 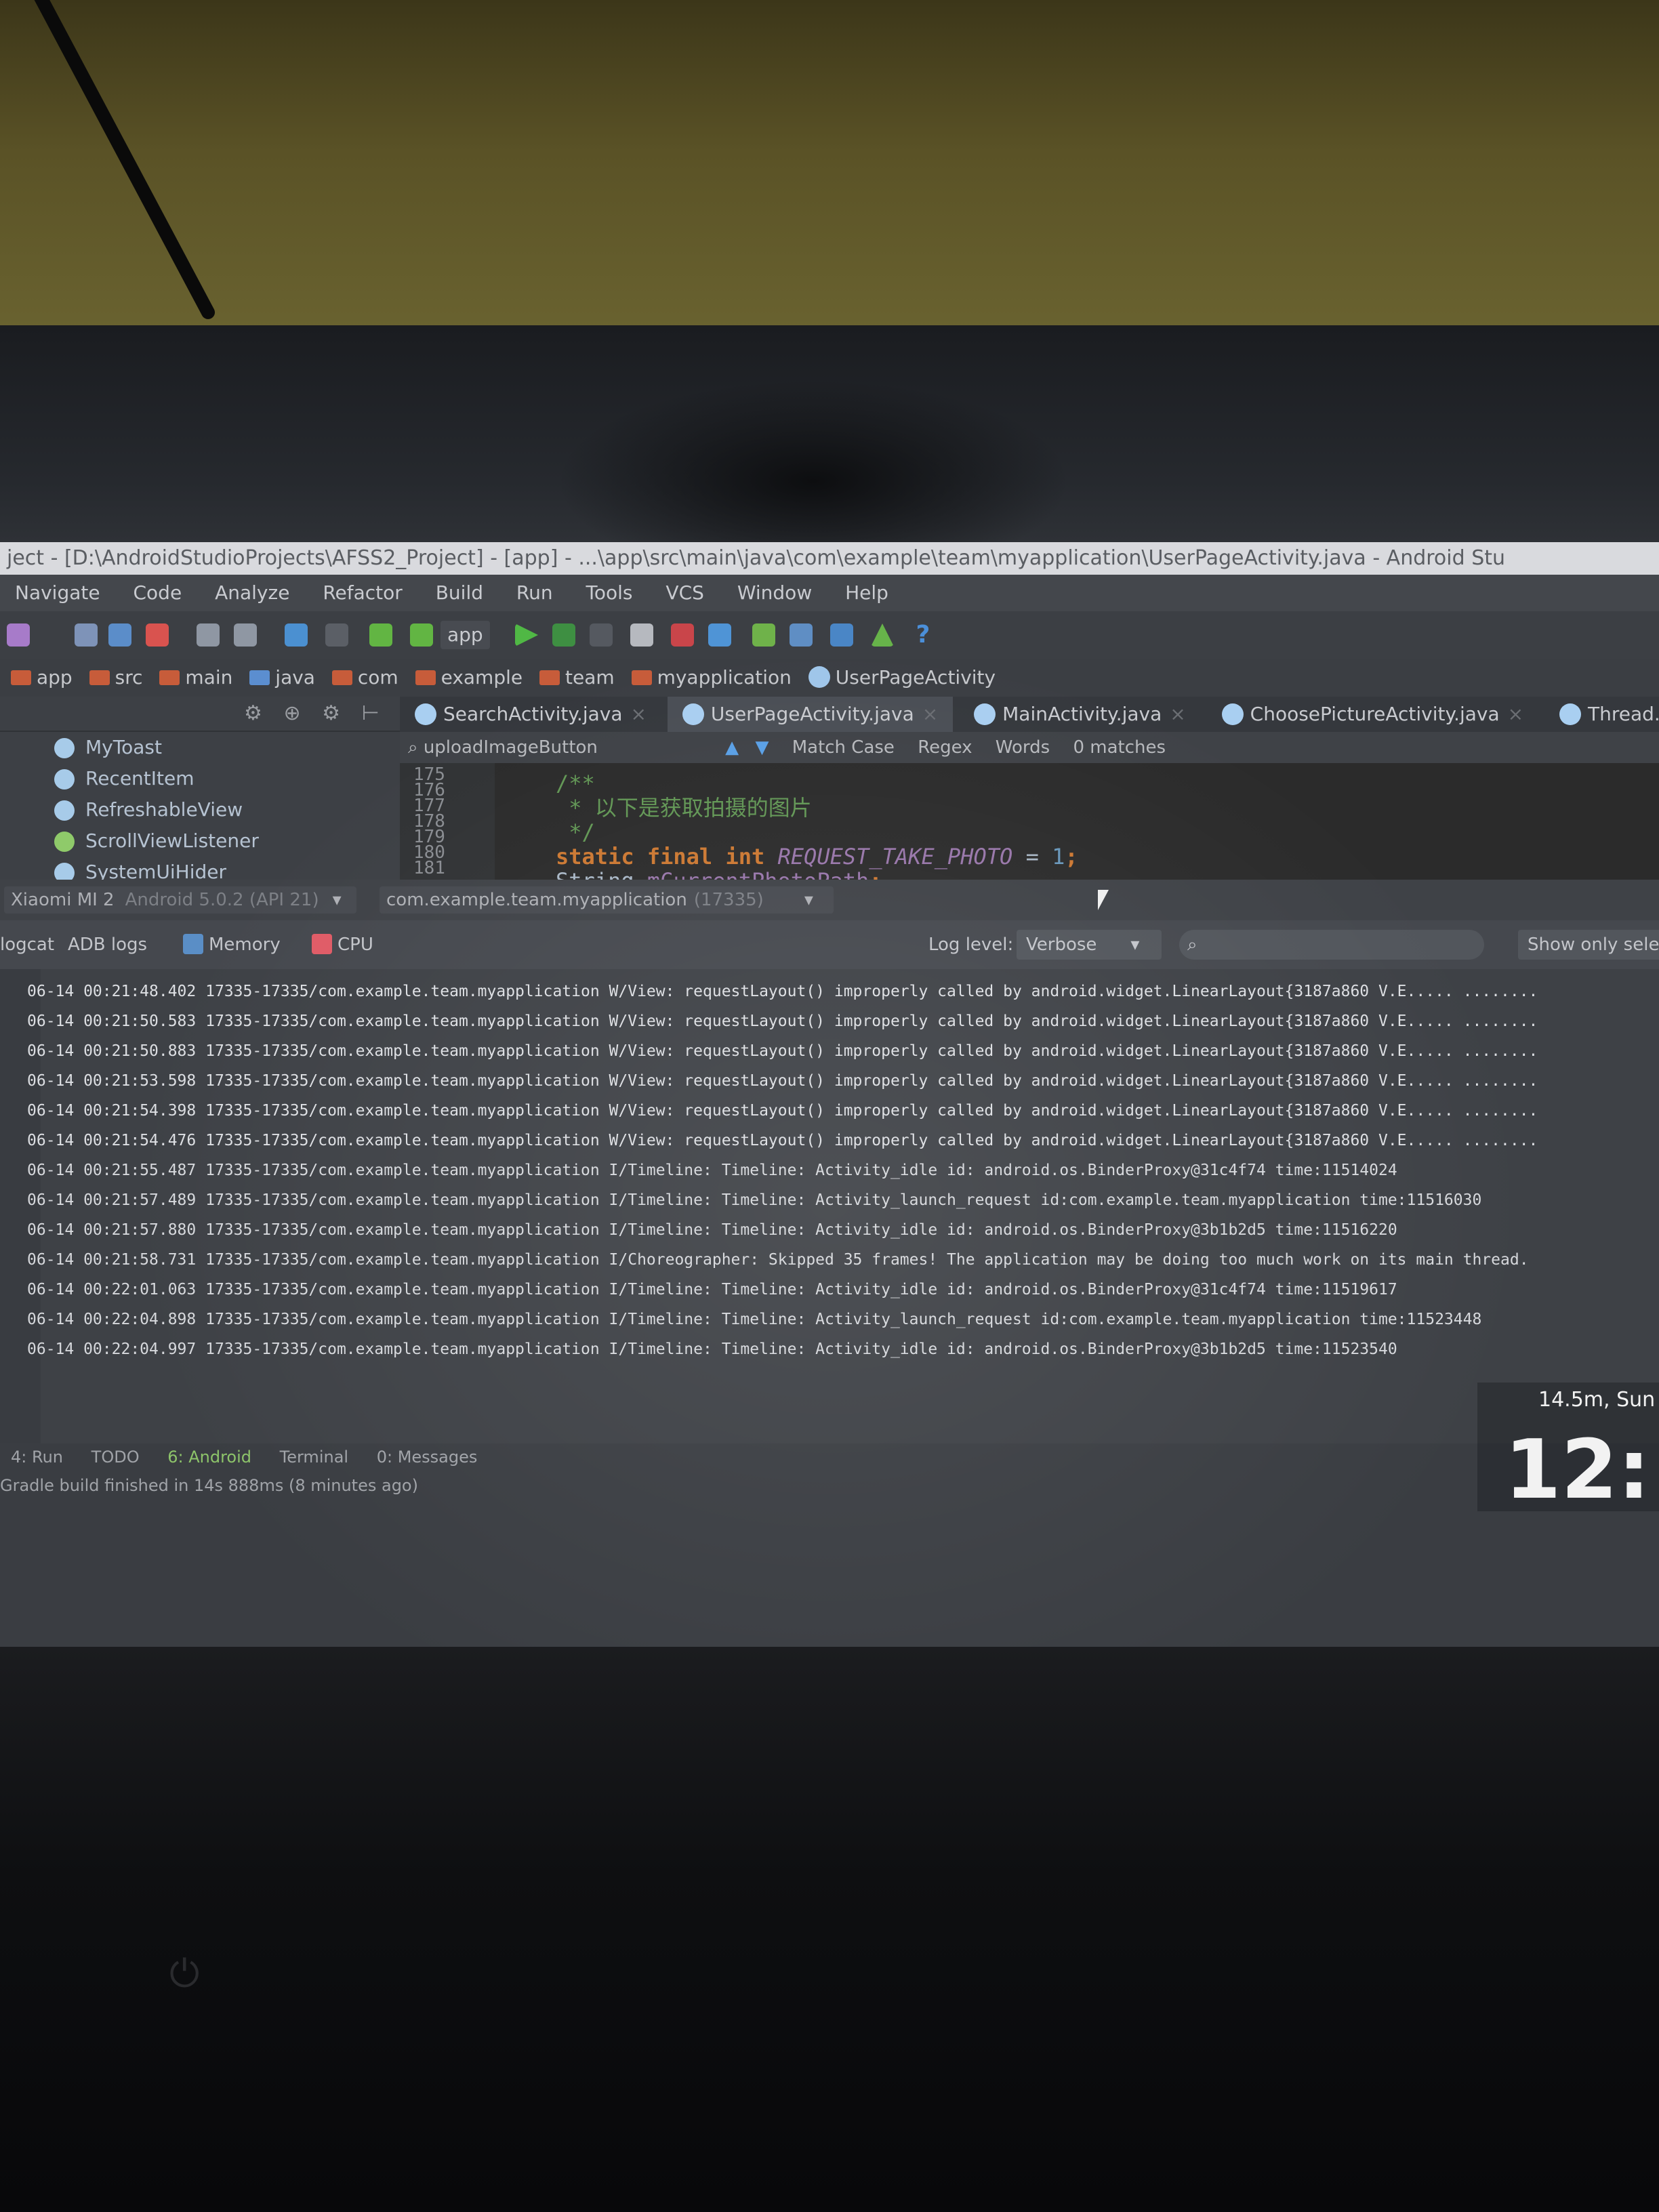 I want to click on semicolon-token: ;, so click(x=1071, y=857).